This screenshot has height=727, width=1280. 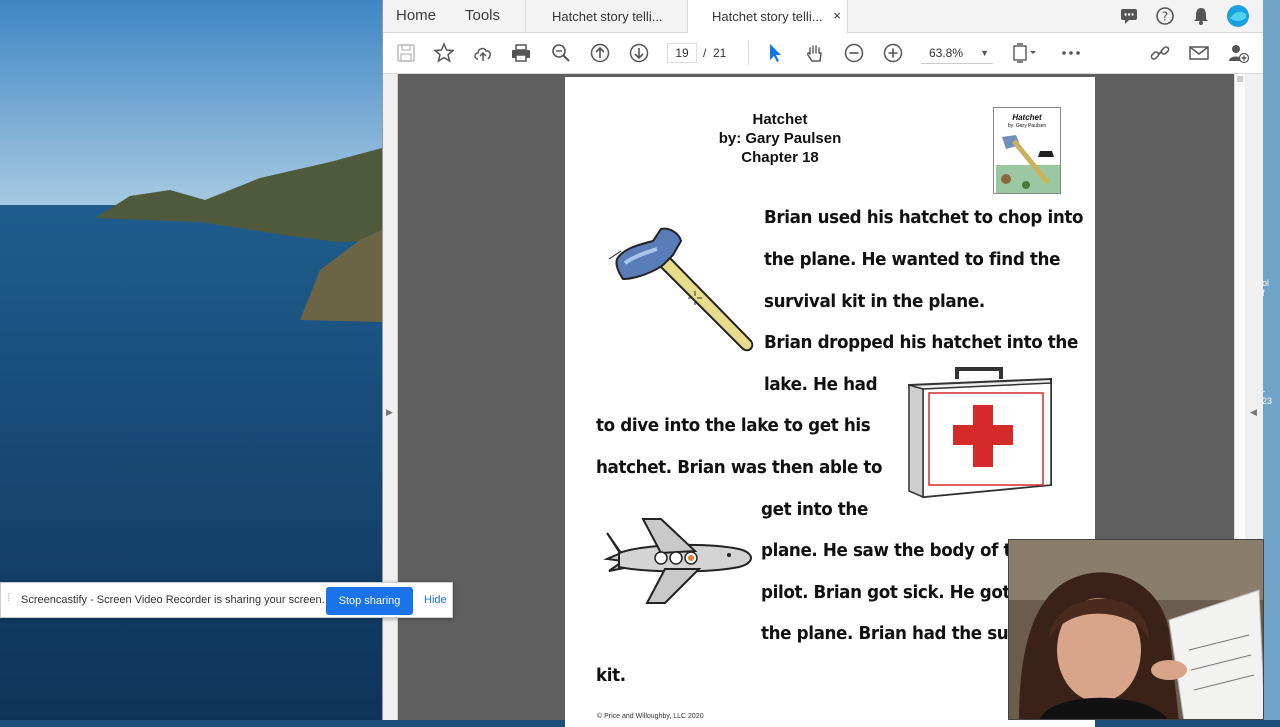 I want to click on add-user-icon, so click(x=1238, y=53).